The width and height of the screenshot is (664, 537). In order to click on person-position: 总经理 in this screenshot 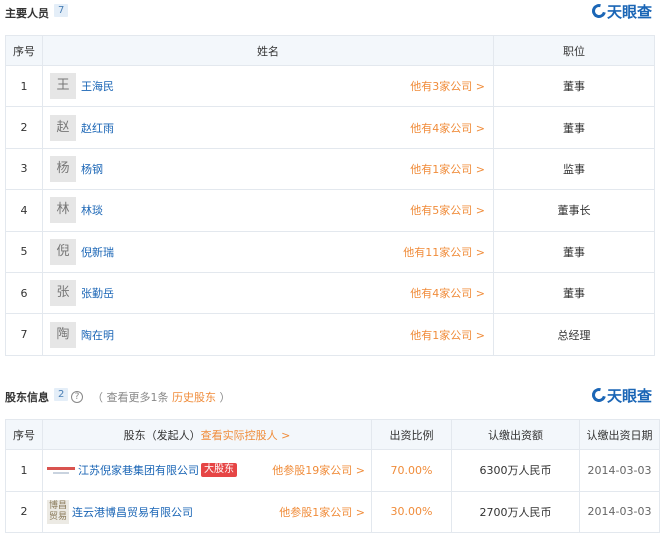, I will do `click(574, 334)`.